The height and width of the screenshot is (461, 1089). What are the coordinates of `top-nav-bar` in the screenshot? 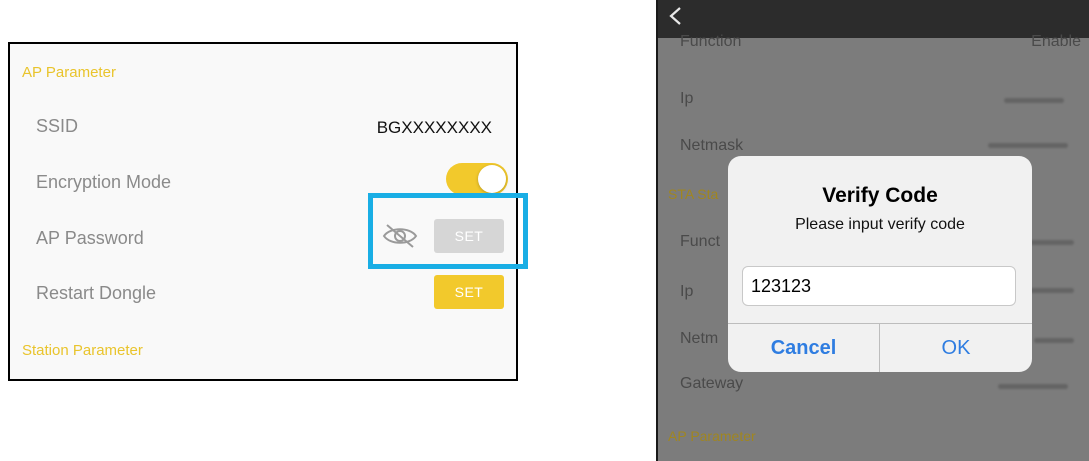 It's located at (873, 19).